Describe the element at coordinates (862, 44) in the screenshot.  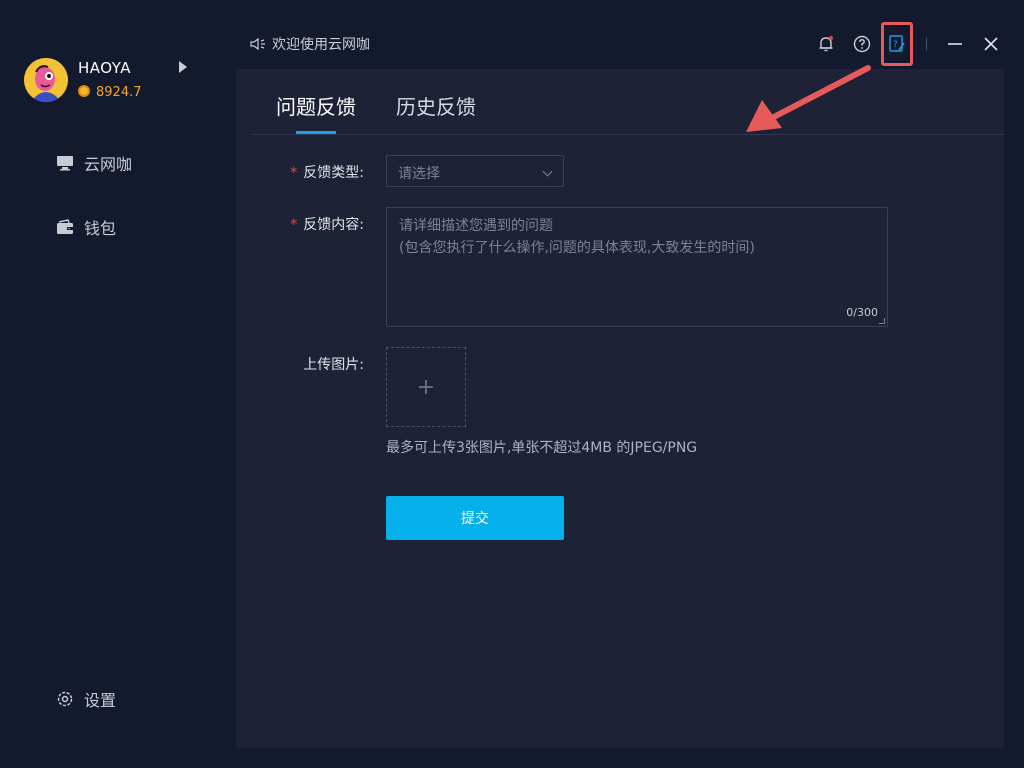
I see `help-icon` at that location.